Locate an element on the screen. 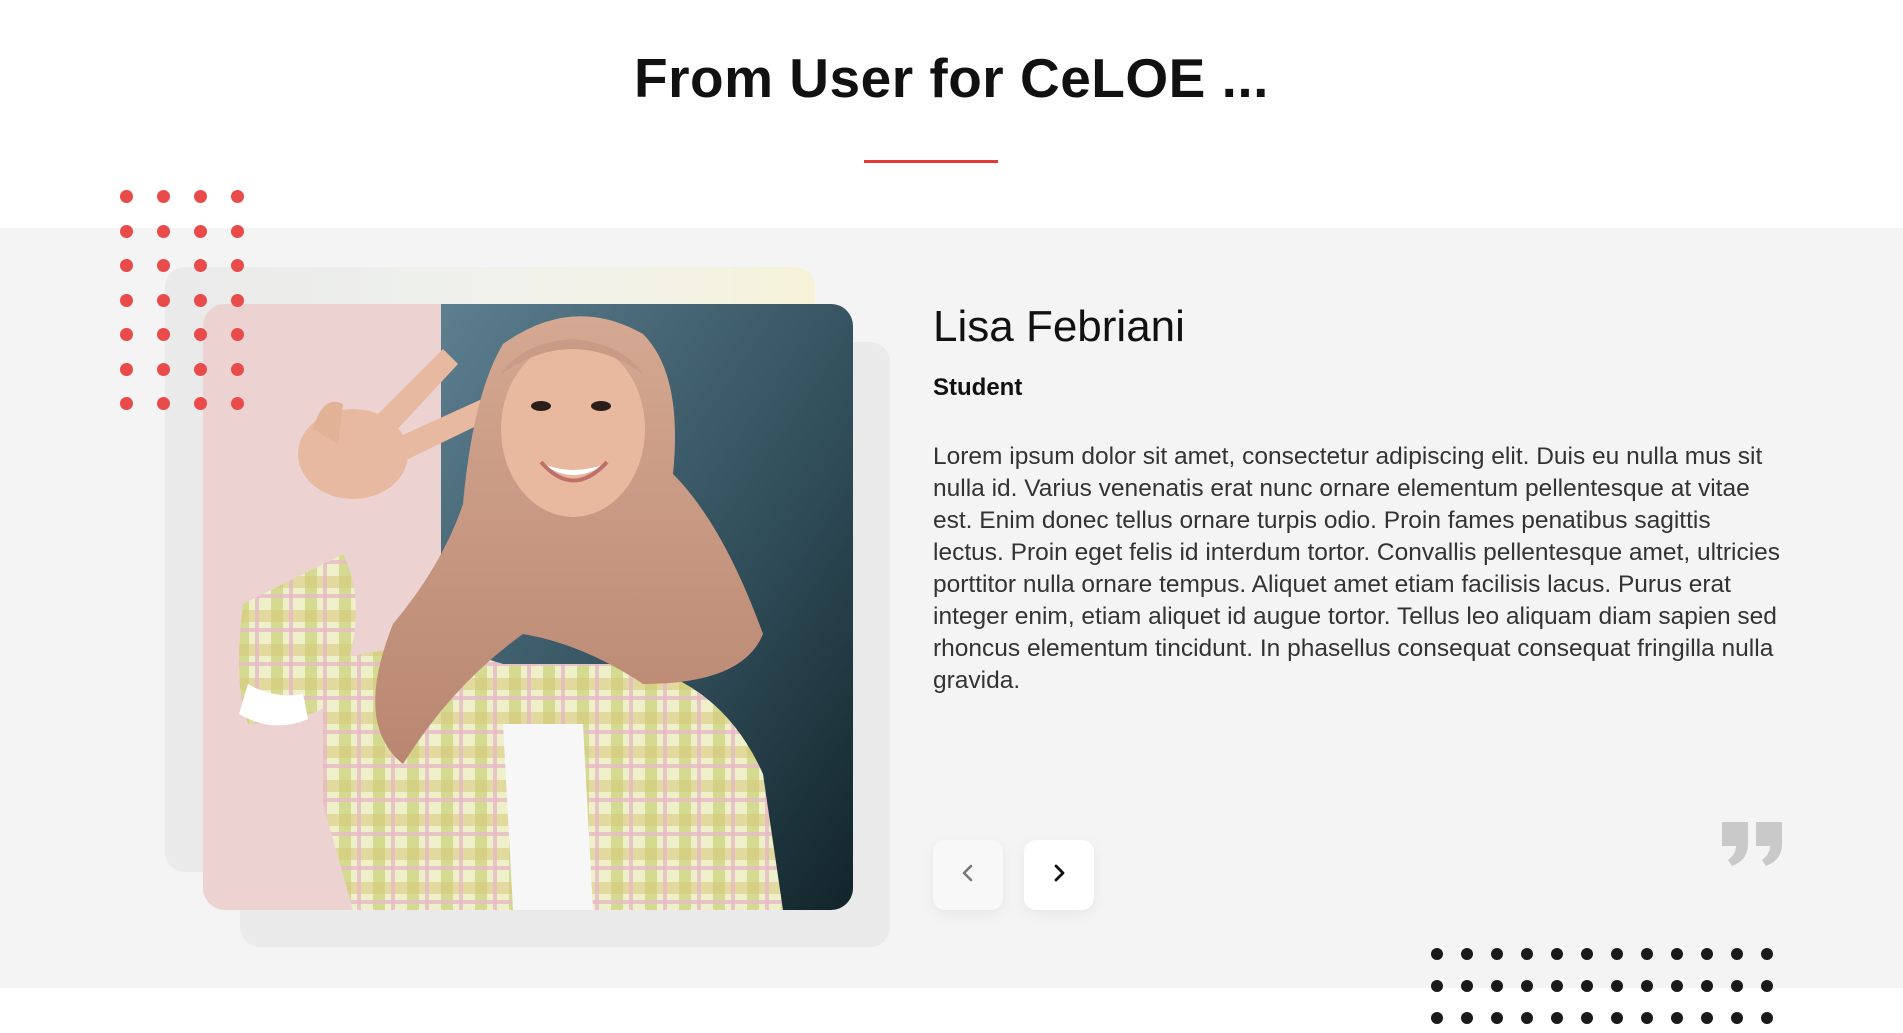 Image resolution: width=1903 pixels, height=1033 pixels. black-dot-pattern is located at coordinates (1606, 988).